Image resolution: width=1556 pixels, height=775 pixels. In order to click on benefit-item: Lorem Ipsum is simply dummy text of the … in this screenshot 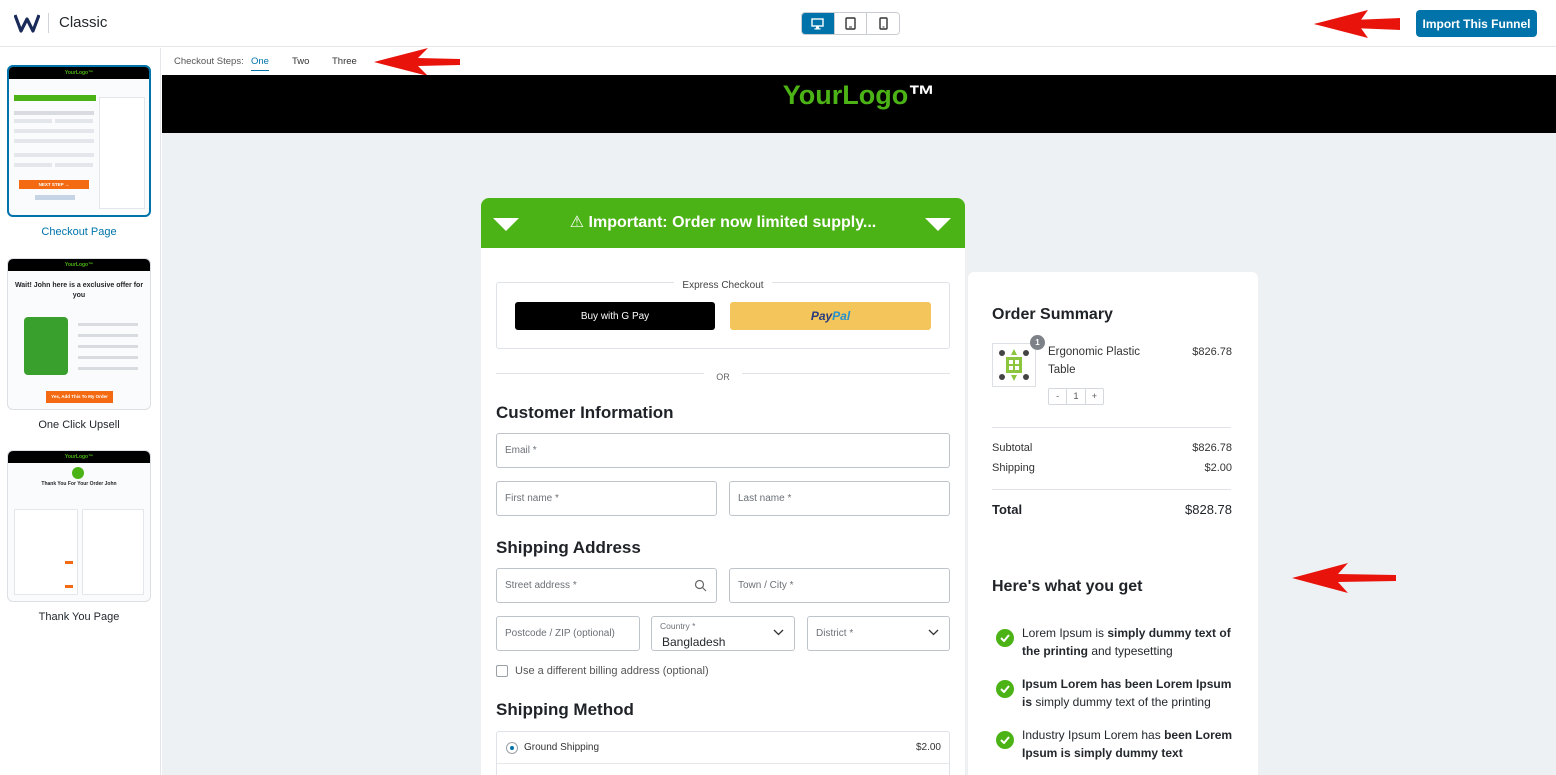, I will do `click(1116, 642)`.